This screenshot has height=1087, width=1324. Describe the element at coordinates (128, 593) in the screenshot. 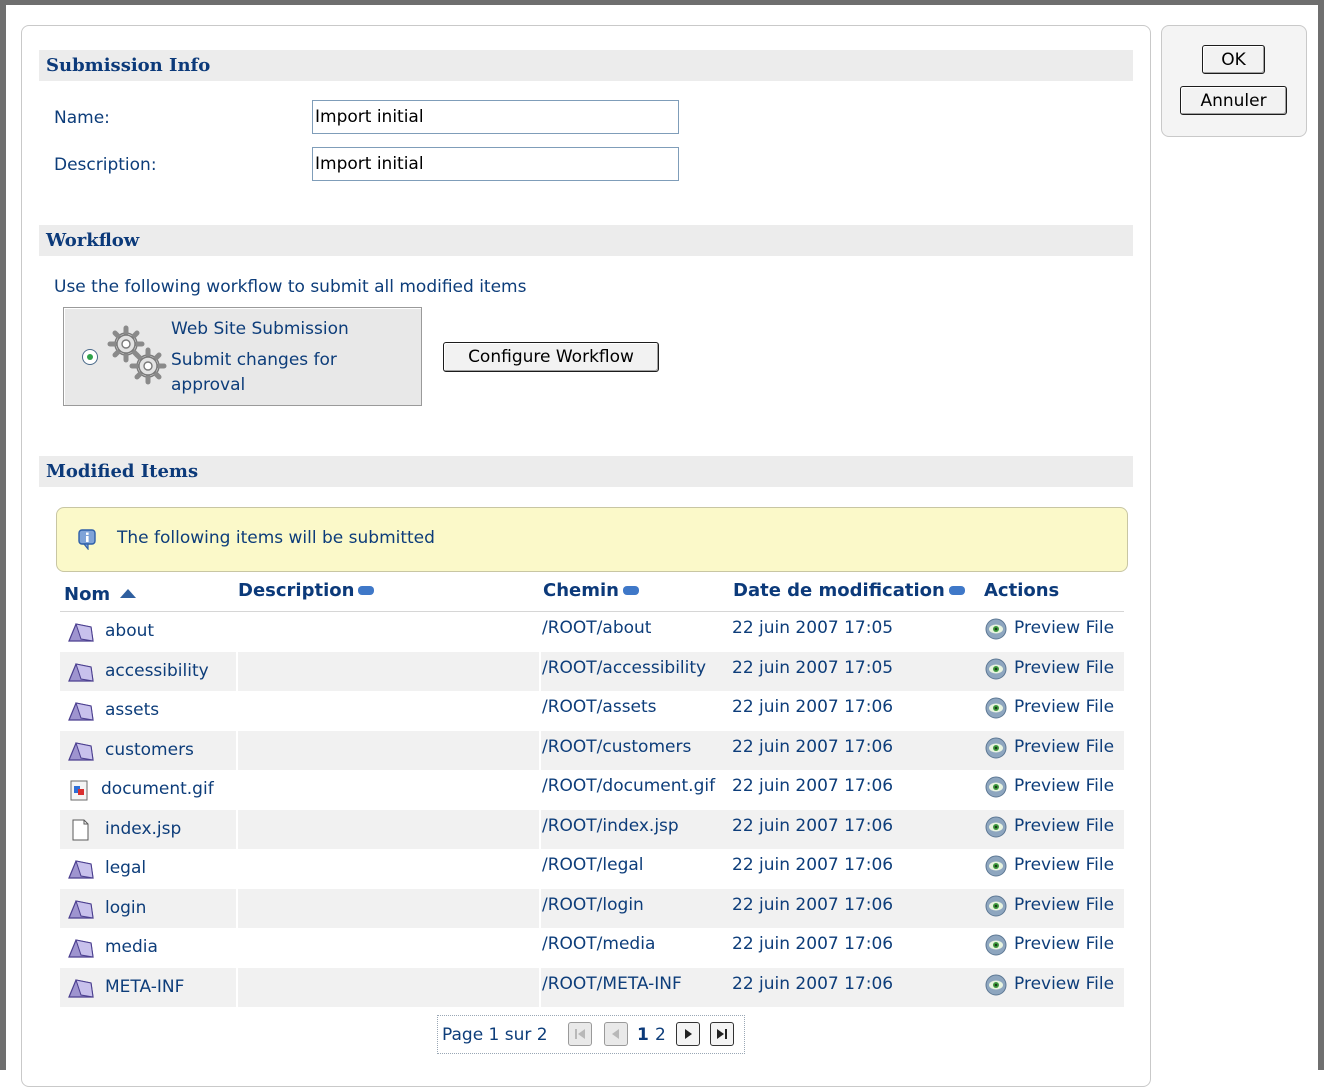

I see `sort-ascending-icon` at that location.